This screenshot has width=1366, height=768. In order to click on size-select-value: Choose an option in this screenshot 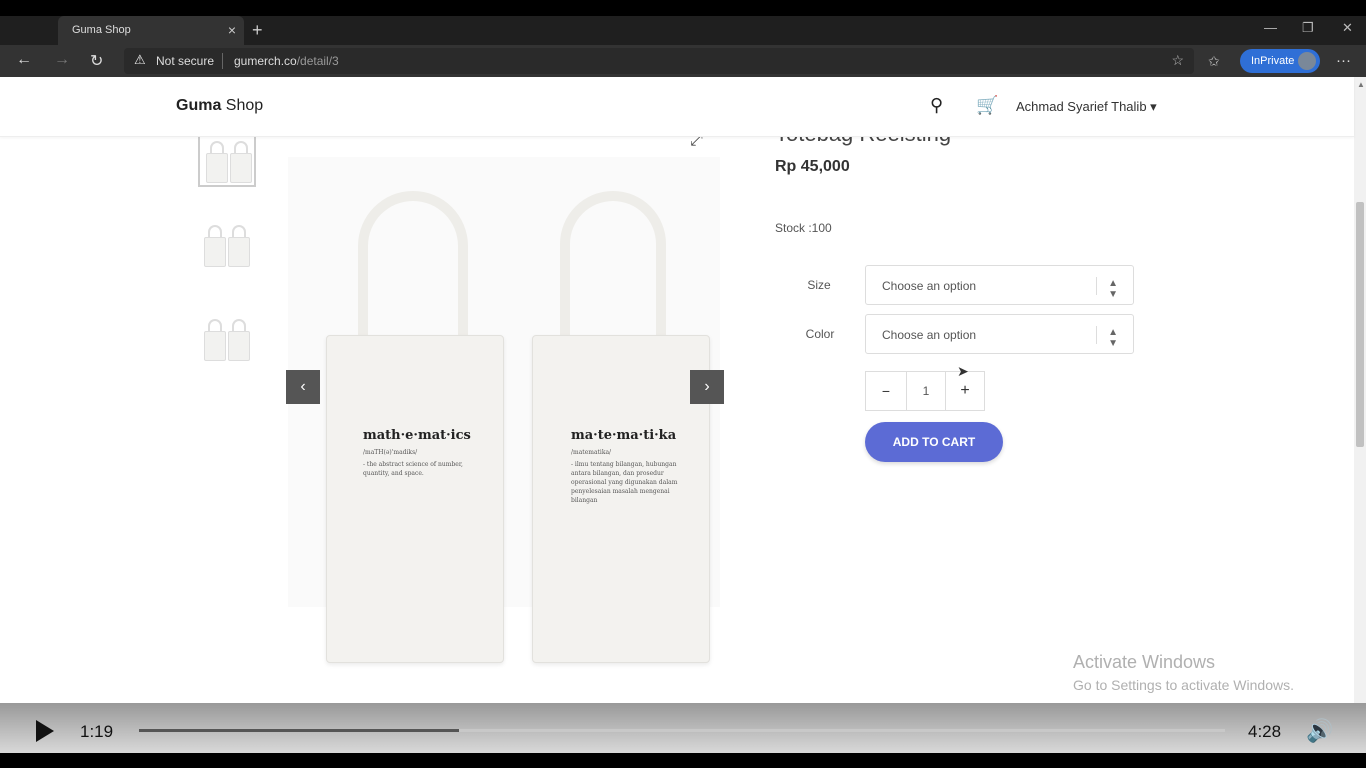, I will do `click(929, 286)`.